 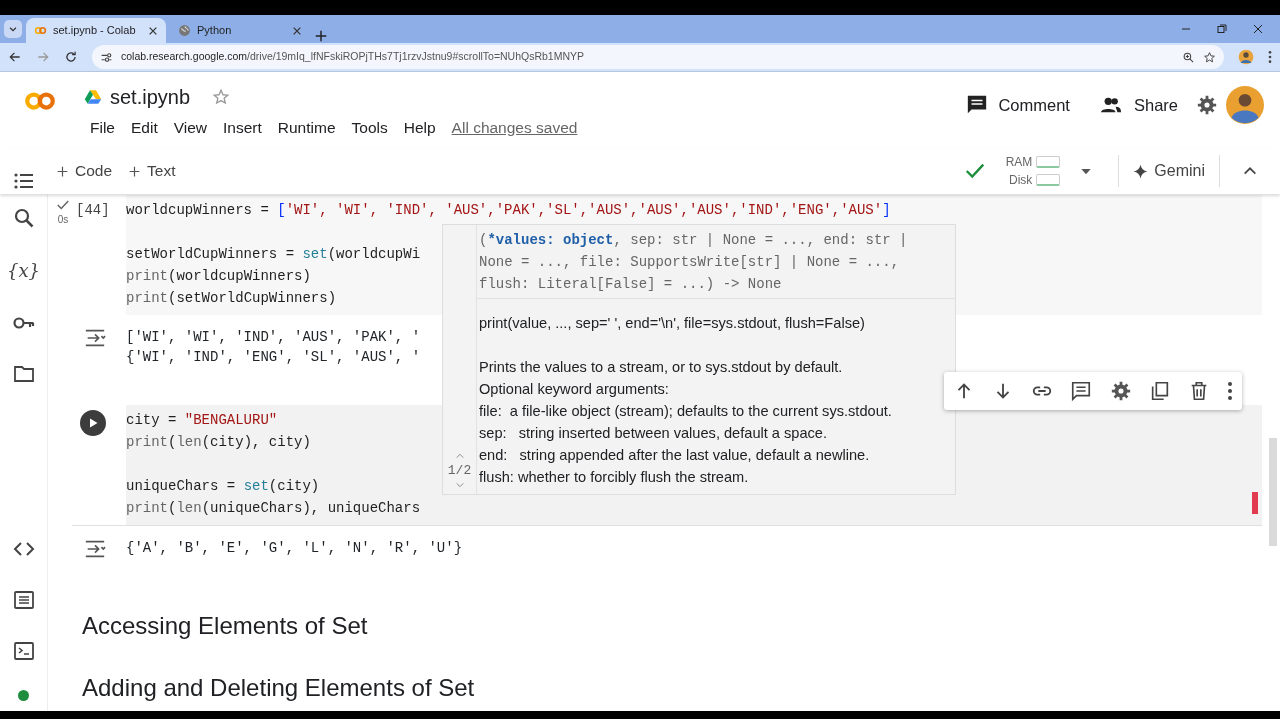 What do you see at coordinates (459, 470) in the screenshot?
I see `page-counter: 1/2` at bounding box center [459, 470].